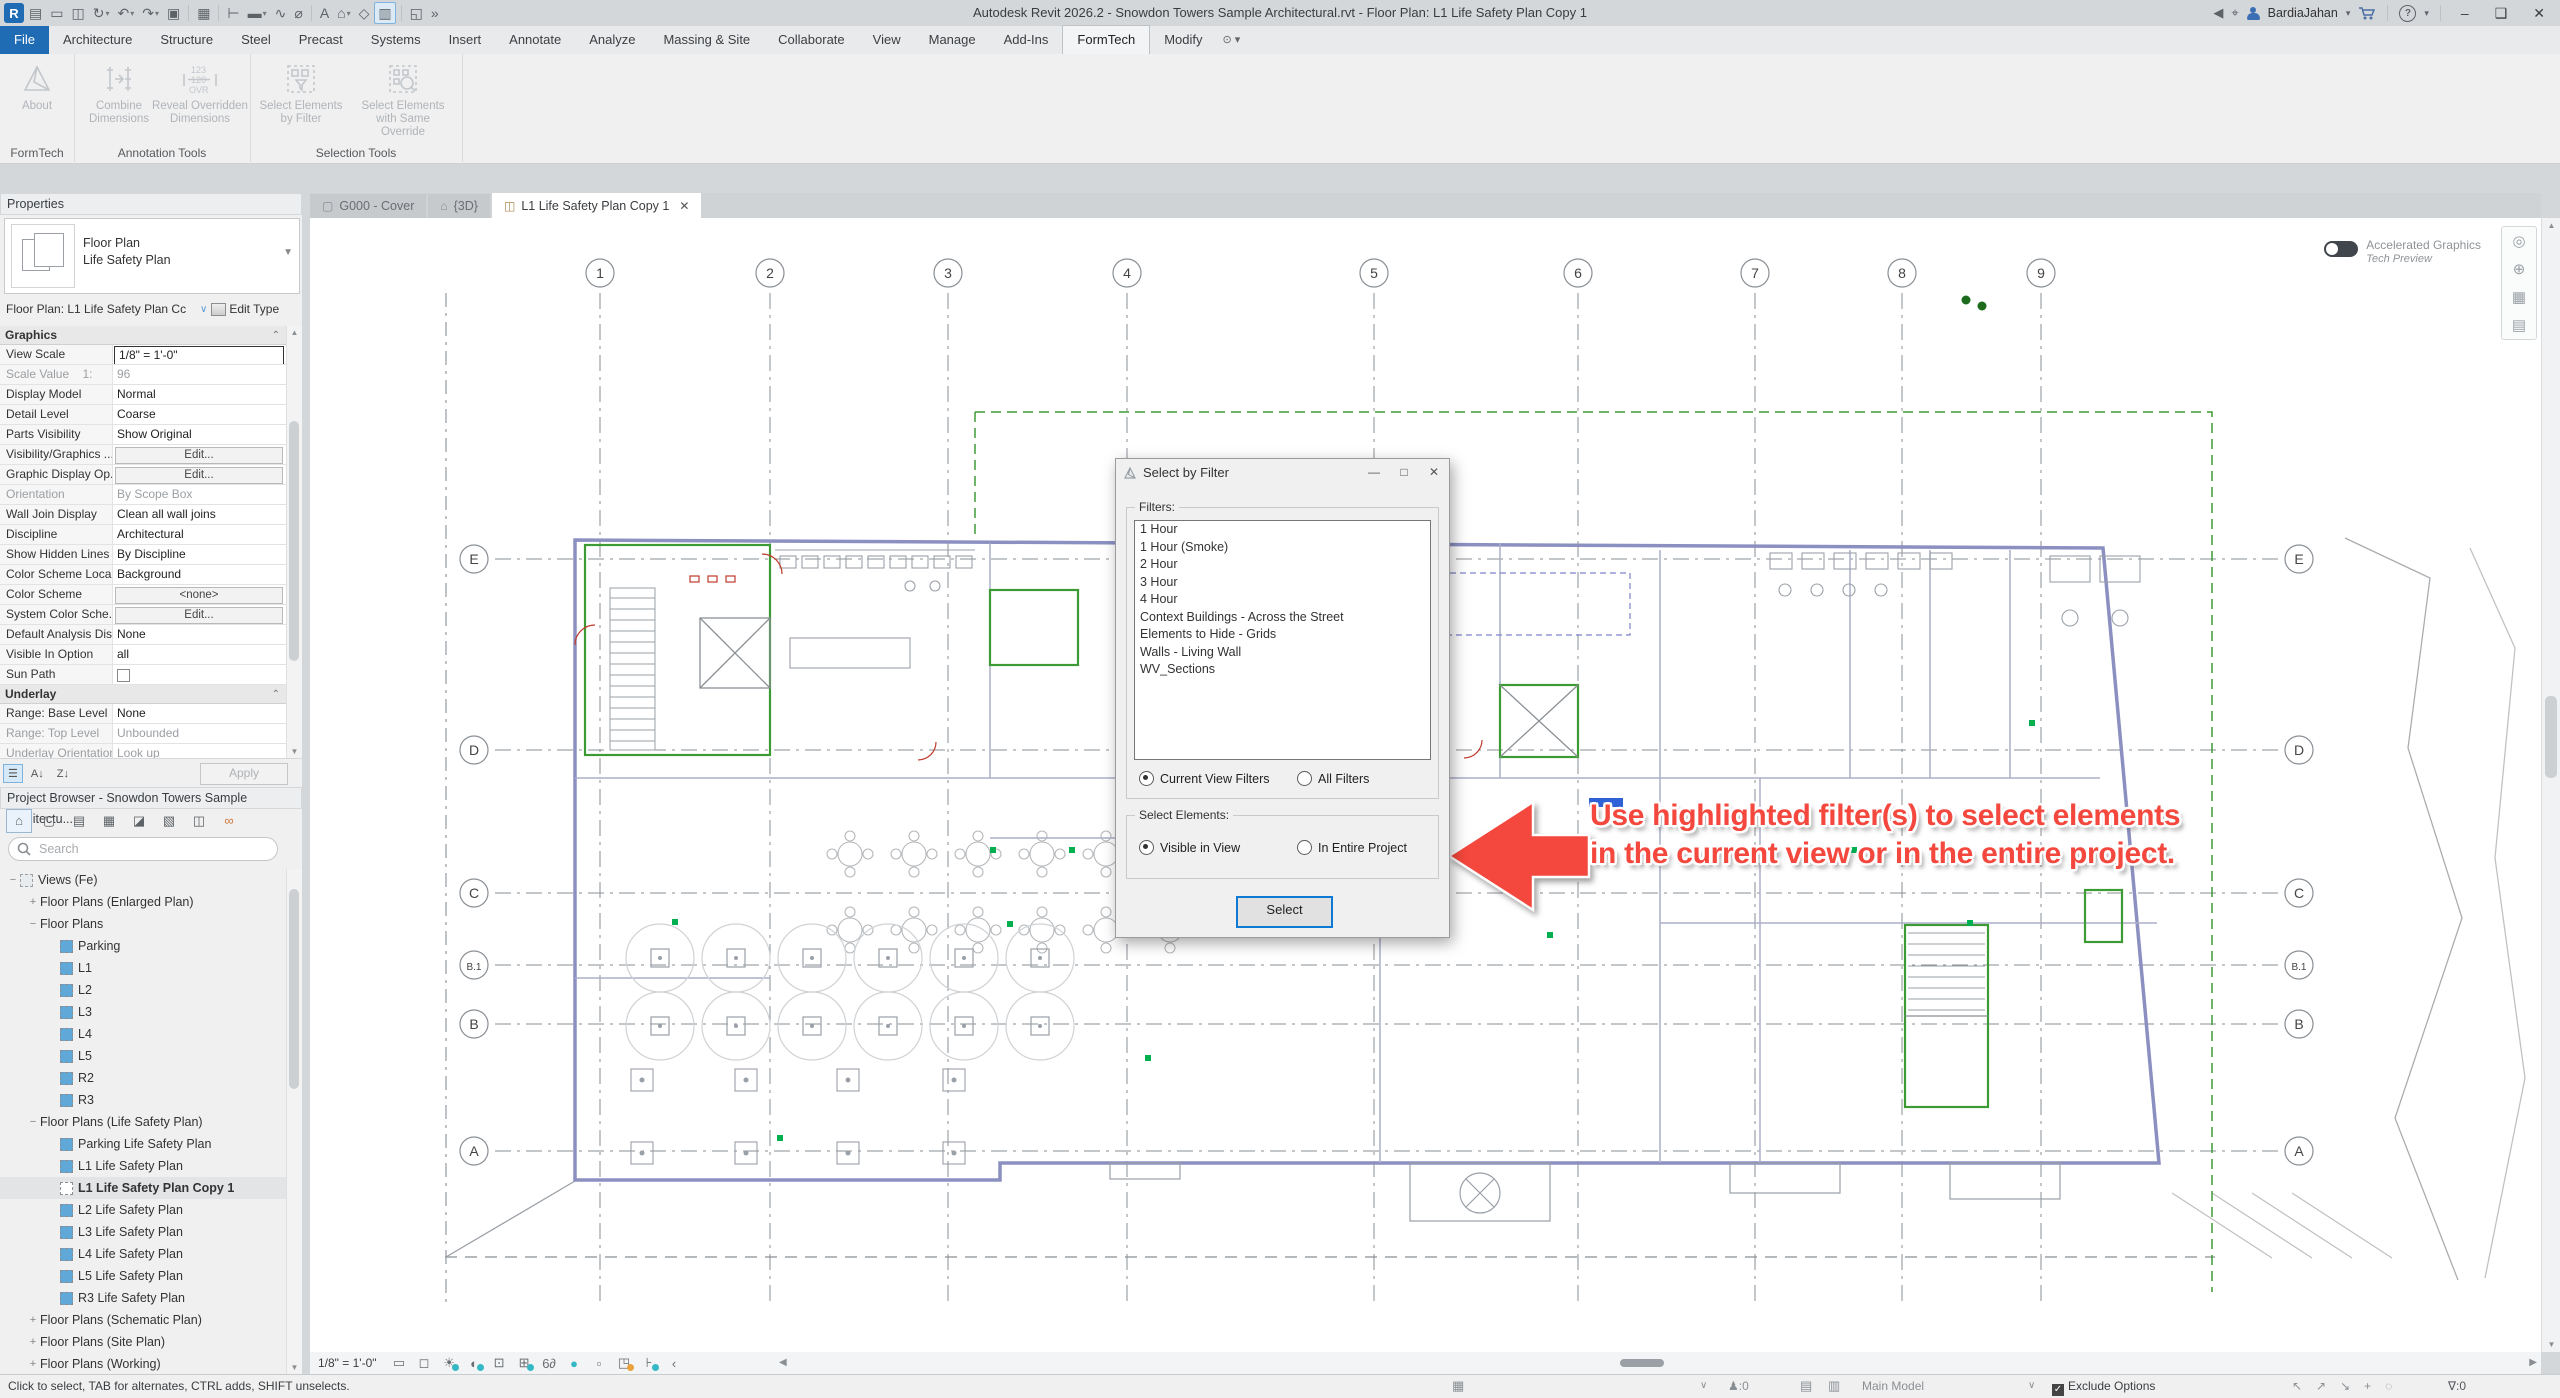 The width and height of the screenshot is (2560, 1398). What do you see at coordinates (233, 13) in the screenshot?
I see `aligned-dimension-icon: ⊢` at bounding box center [233, 13].